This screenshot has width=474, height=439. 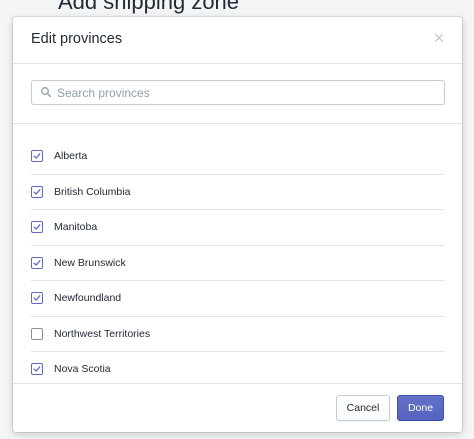 What do you see at coordinates (237, 368) in the screenshot?
I see `province-row: Nova Scotia` at bounding box center [237, 368].